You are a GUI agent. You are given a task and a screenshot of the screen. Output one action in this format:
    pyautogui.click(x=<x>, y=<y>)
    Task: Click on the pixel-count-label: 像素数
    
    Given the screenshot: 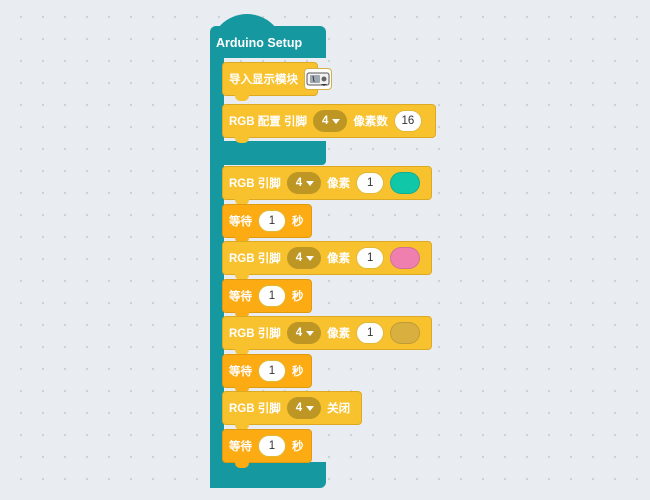 What is the action you would take?
    pyautogui.click(x=370, y=122)
    